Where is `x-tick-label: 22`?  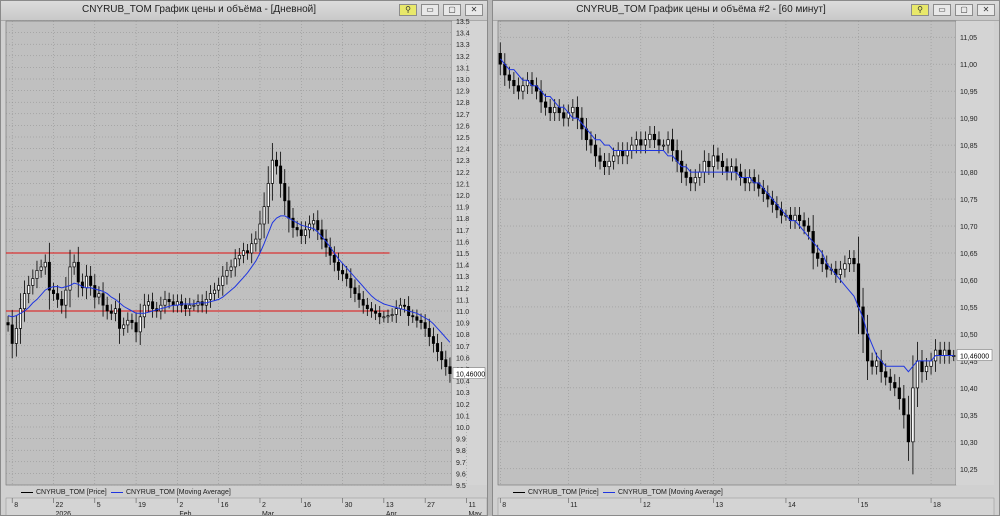
x-tick-label: 22 is located at coordinates (59, 505).